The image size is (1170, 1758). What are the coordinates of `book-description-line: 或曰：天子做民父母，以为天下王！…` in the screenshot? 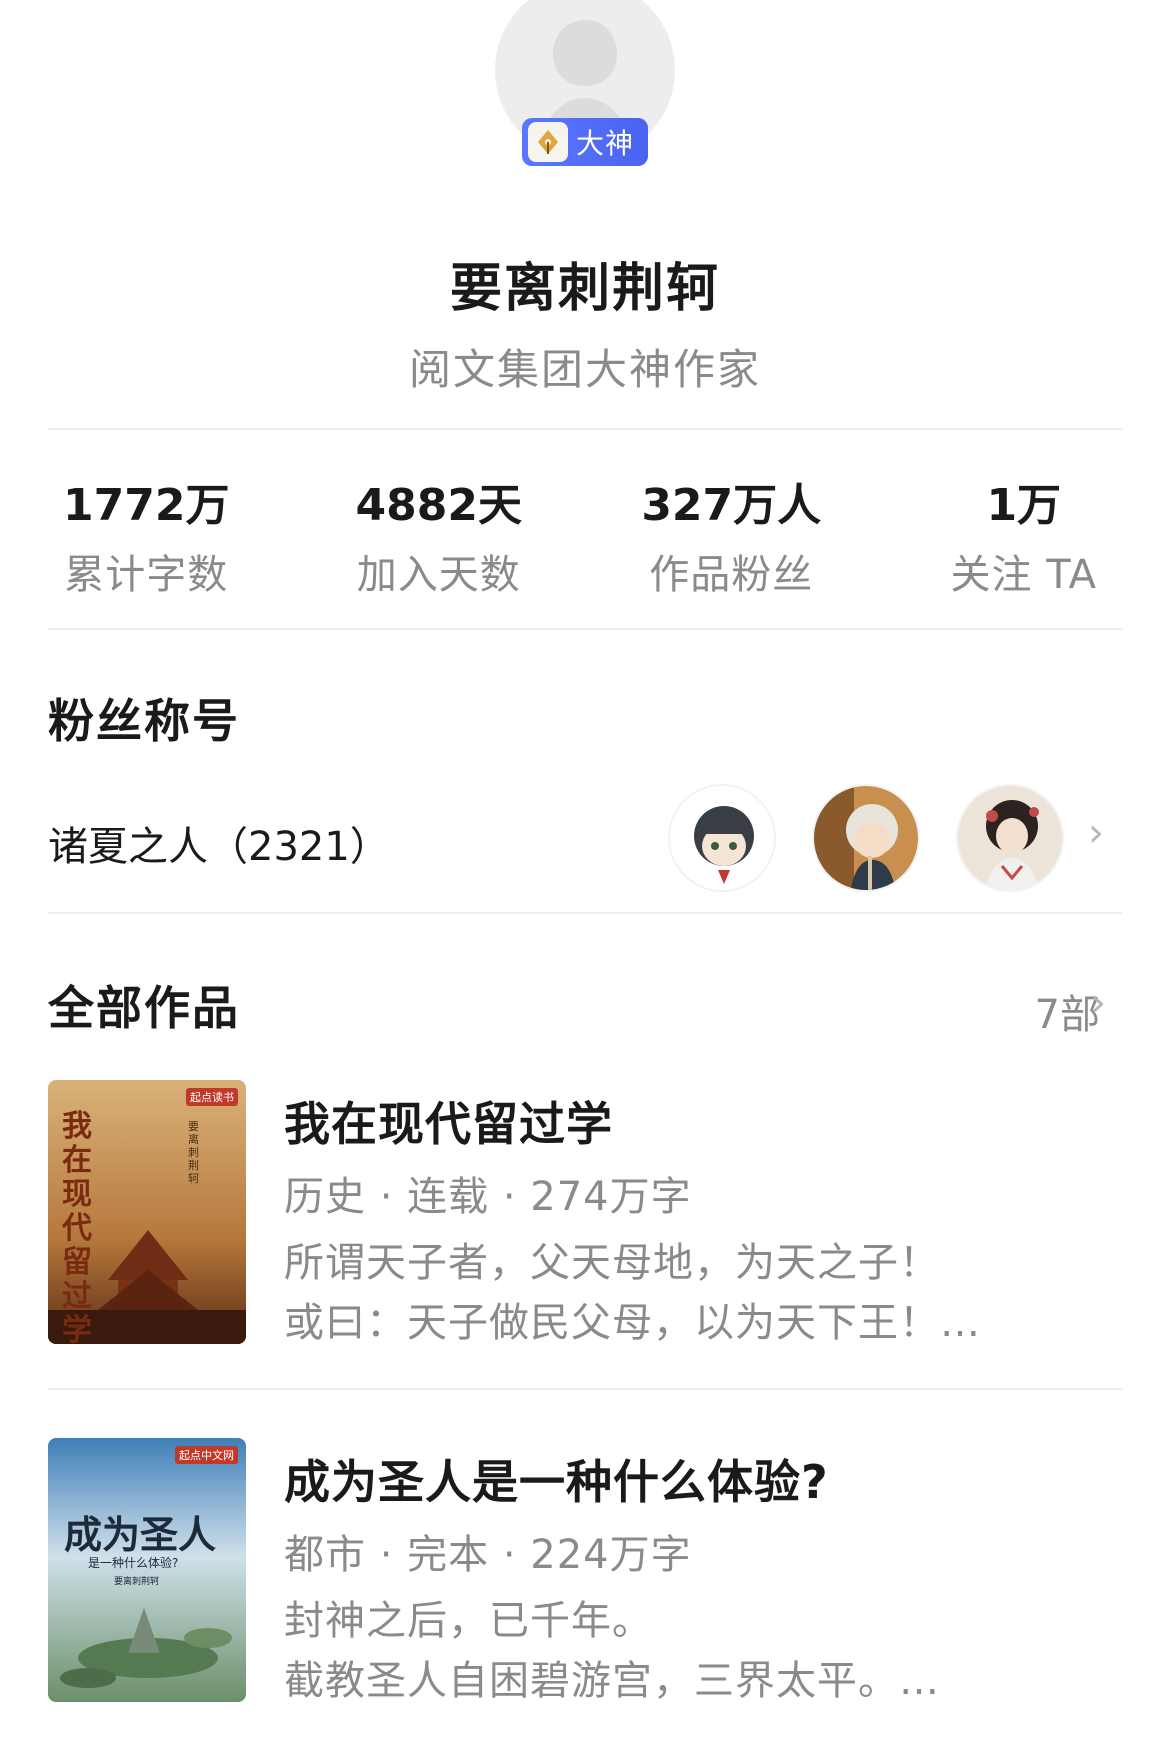 It's located at (632, 1323).